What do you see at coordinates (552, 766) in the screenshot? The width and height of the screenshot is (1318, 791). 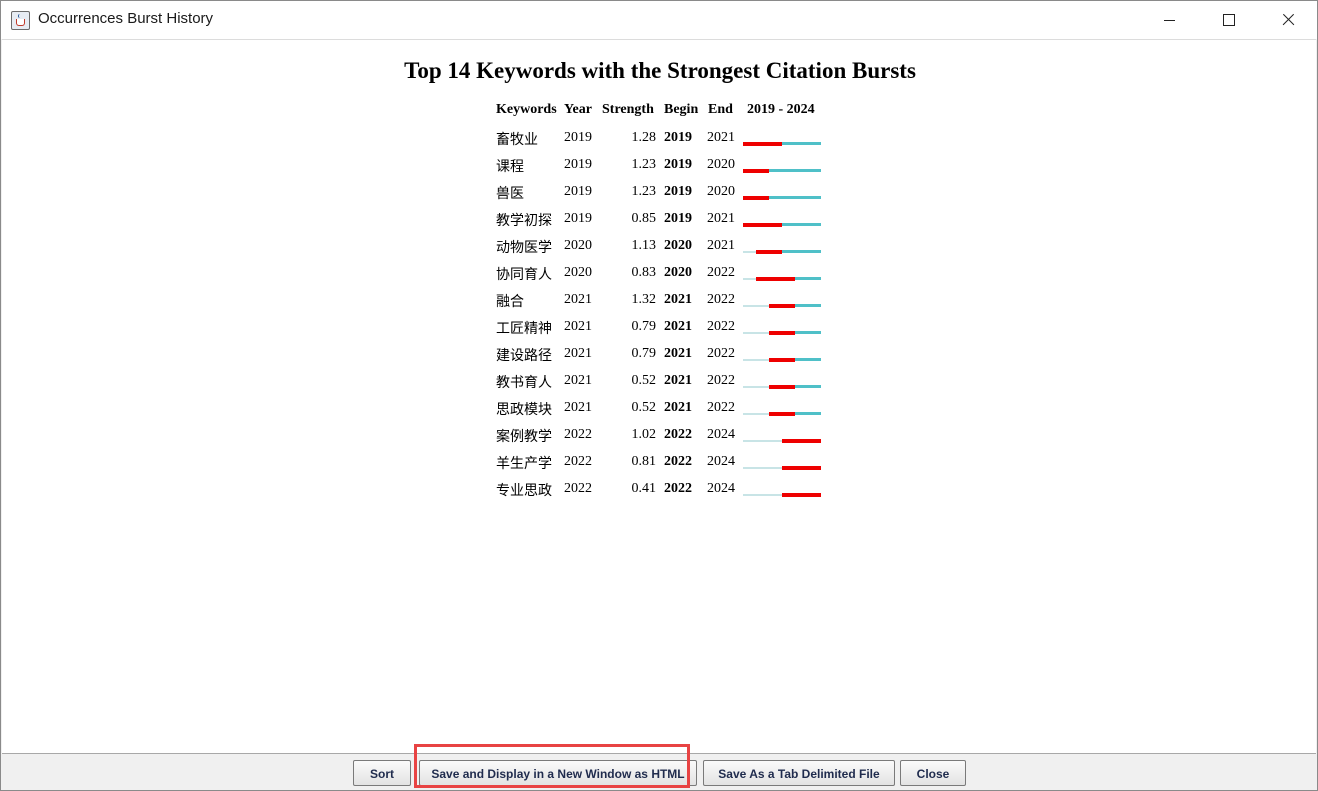 I see `highlight-annotation` at bounding box center [552, 766].